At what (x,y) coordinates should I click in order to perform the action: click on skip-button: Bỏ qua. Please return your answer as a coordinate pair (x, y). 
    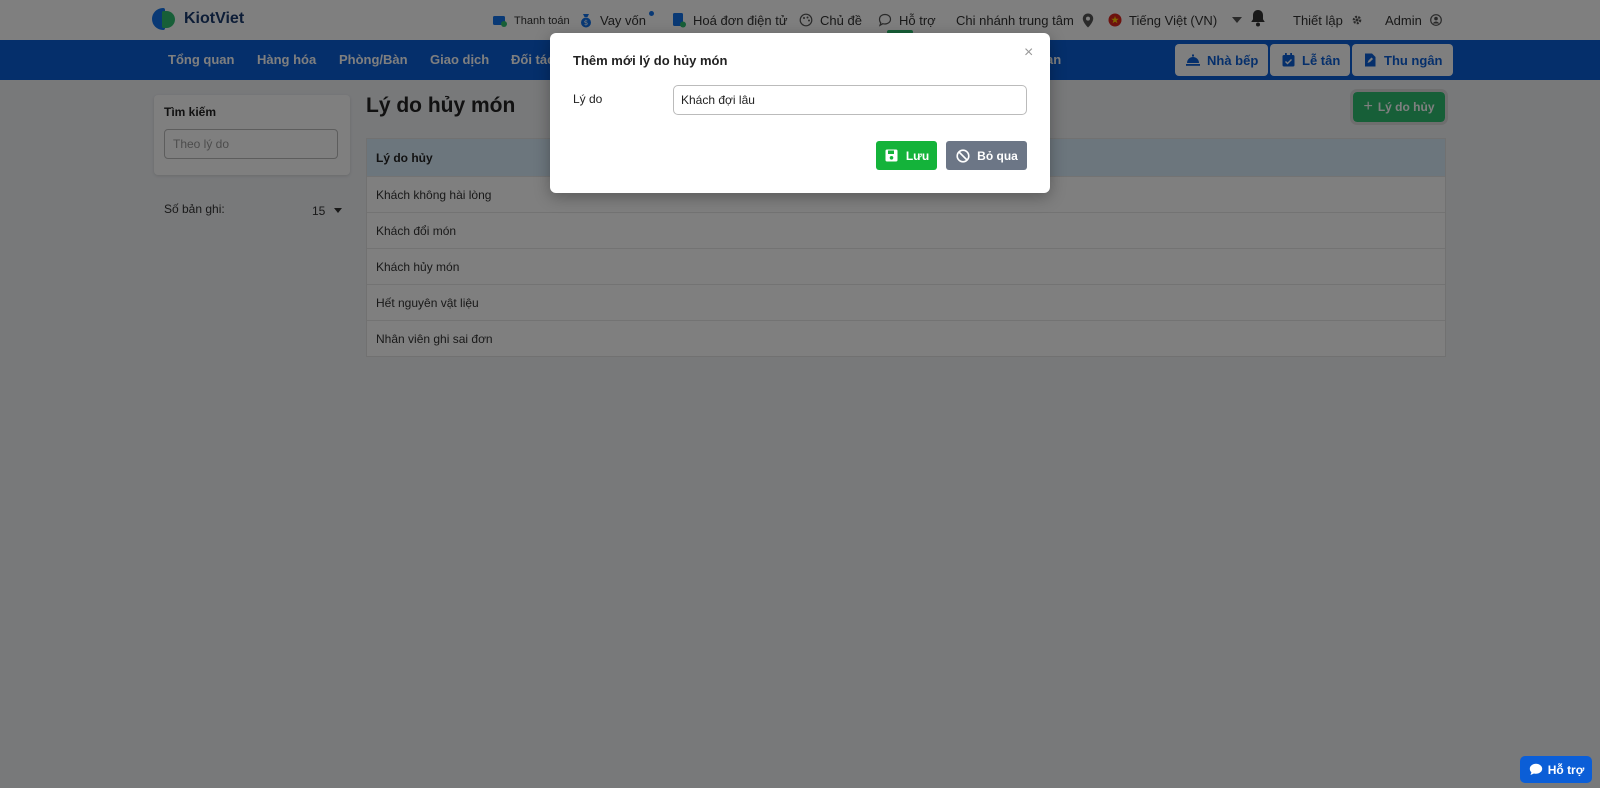
    Looking at the image, I should click on (986, 155).